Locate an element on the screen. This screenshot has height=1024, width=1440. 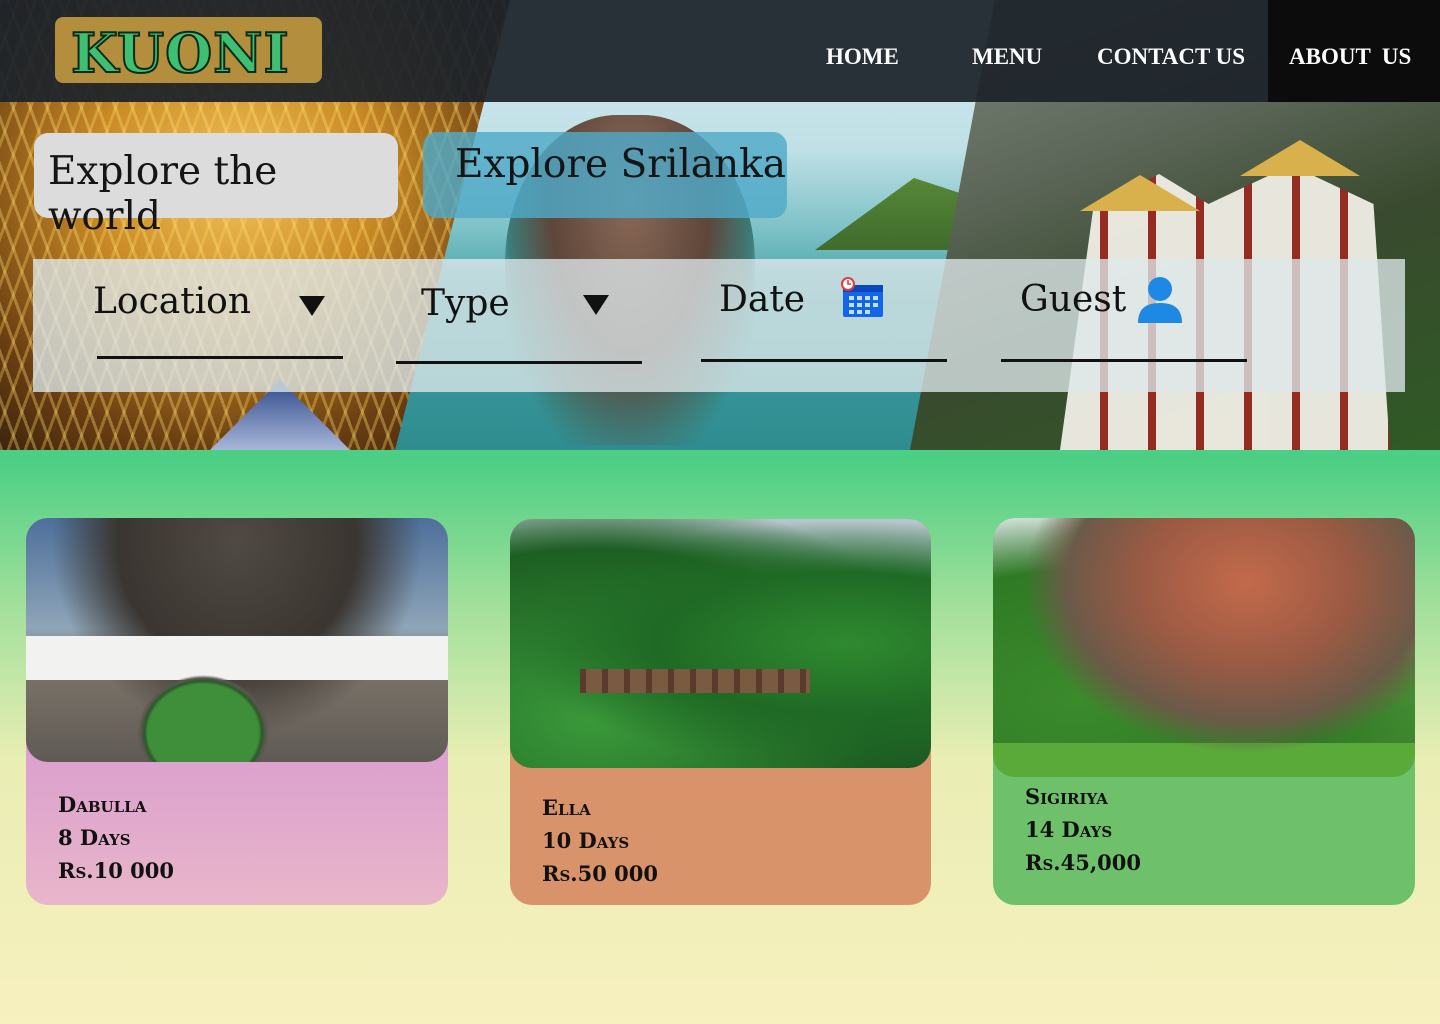
tour-card-sigiriya: Sigiriya 14 Days Rs.45,000 is located at coordinates (1204, 711).